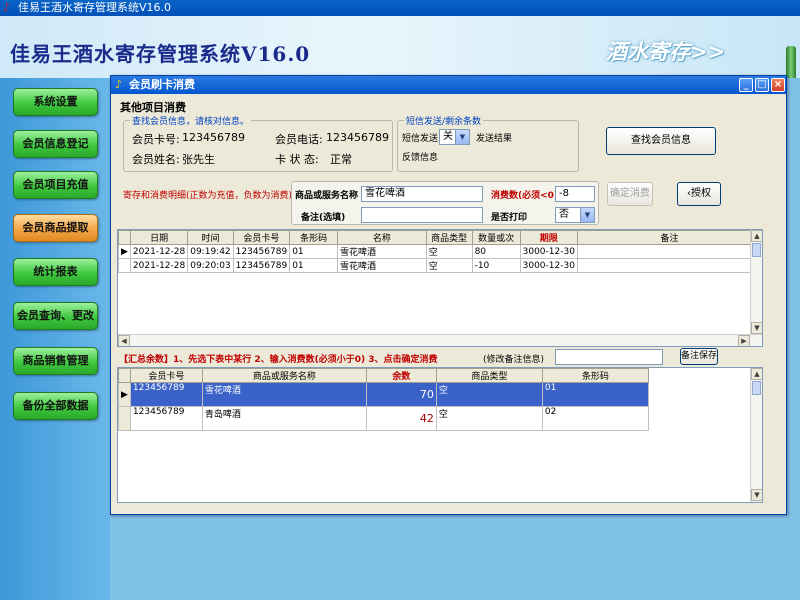 This screenshot has width=800, height=600. I want to click on nav-system-settings-button: 系统设置, so click(55, 102).